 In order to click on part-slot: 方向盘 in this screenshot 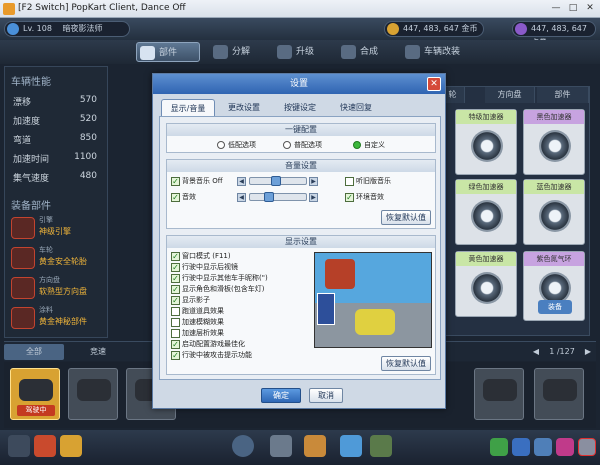, I will do `click(49, 280)`.